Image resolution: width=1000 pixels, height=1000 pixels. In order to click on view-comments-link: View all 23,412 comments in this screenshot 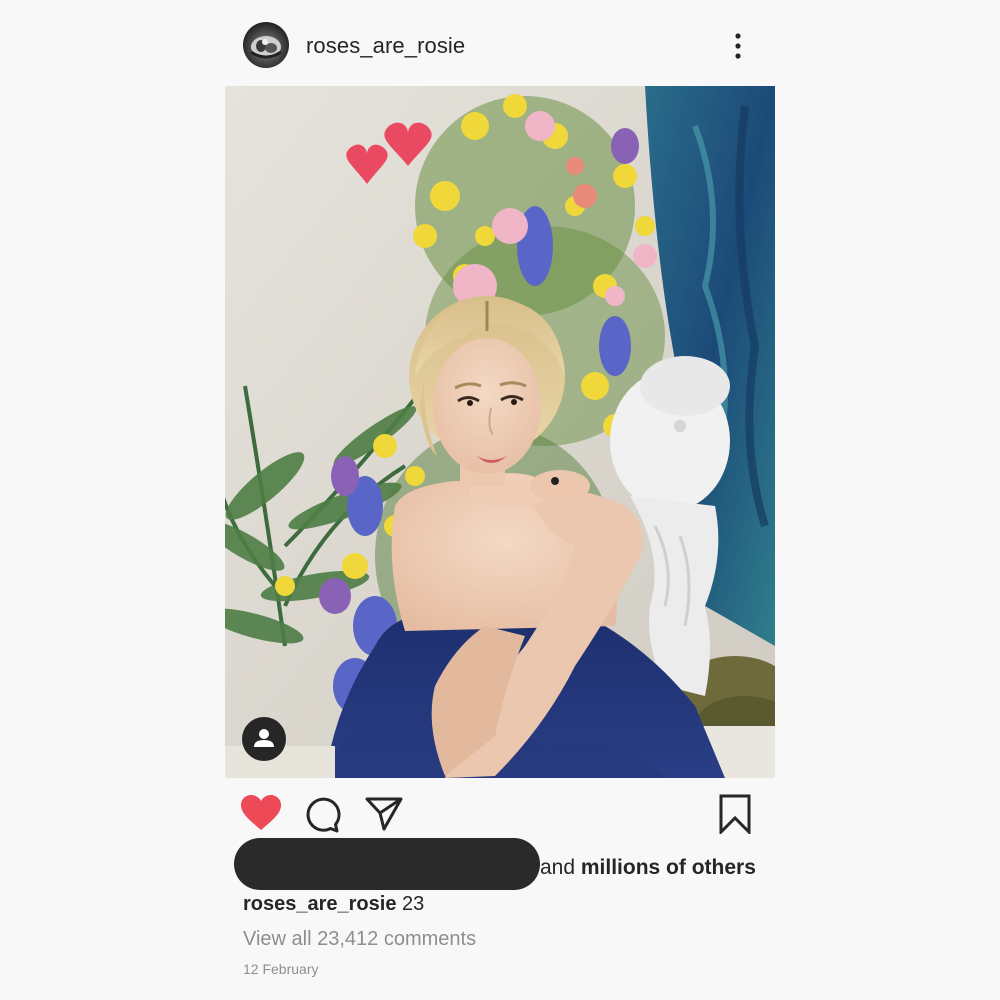, I will do `click(359, 939)`.